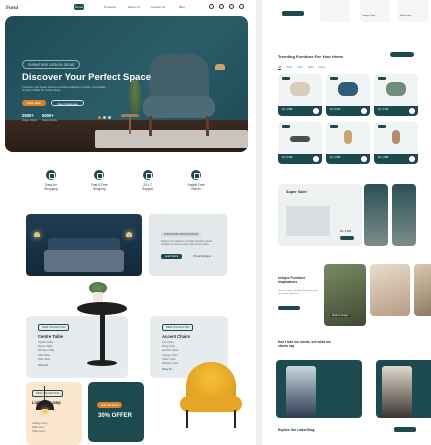 The image size is (431, 445). What do you see at coordinates (220, 67) in the screenshot?
I see `lamp-image` at bounding box center [220, 67].